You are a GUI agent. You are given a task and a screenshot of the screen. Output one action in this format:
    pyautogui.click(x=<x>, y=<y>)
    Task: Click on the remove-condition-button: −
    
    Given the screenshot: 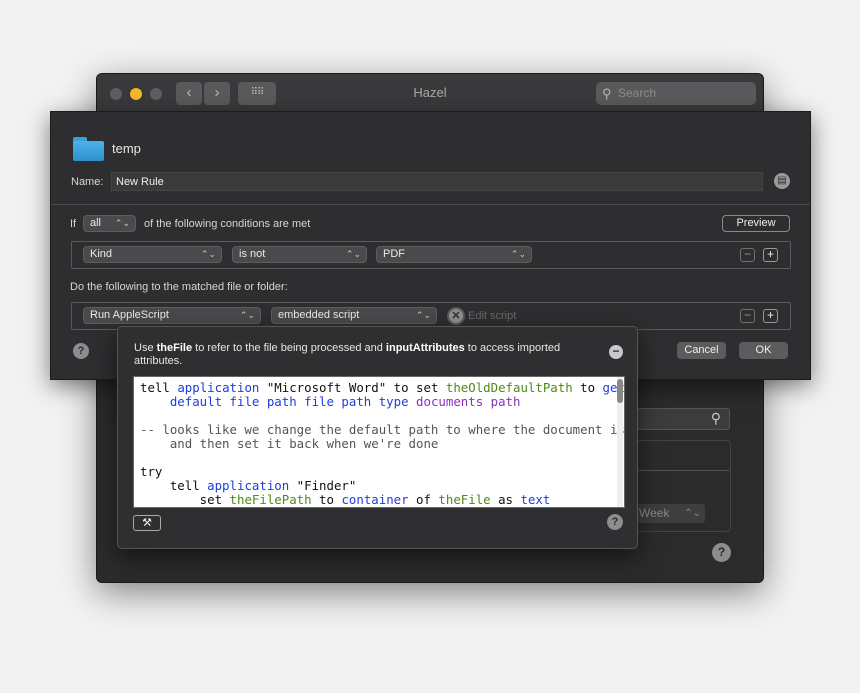 What is the action you would take?
    pyautogui.click(x=747, y=255)
    